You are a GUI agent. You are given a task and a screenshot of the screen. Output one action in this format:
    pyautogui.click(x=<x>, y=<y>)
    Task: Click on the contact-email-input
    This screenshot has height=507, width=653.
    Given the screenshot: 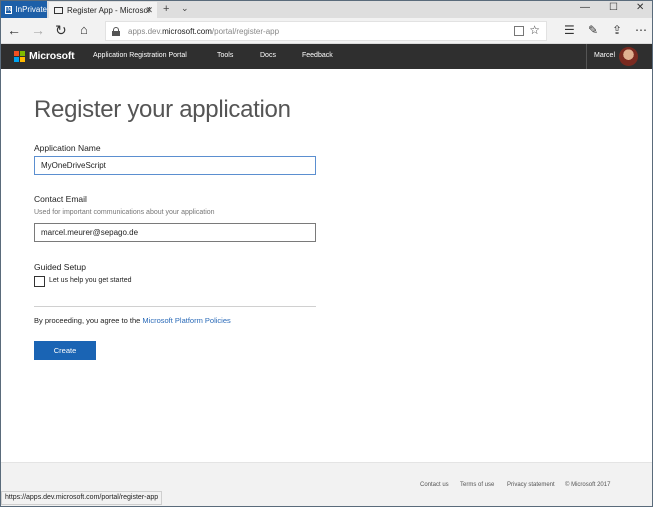 What is the action you would take?
    pyautogui.click(x=175, y=232)
    